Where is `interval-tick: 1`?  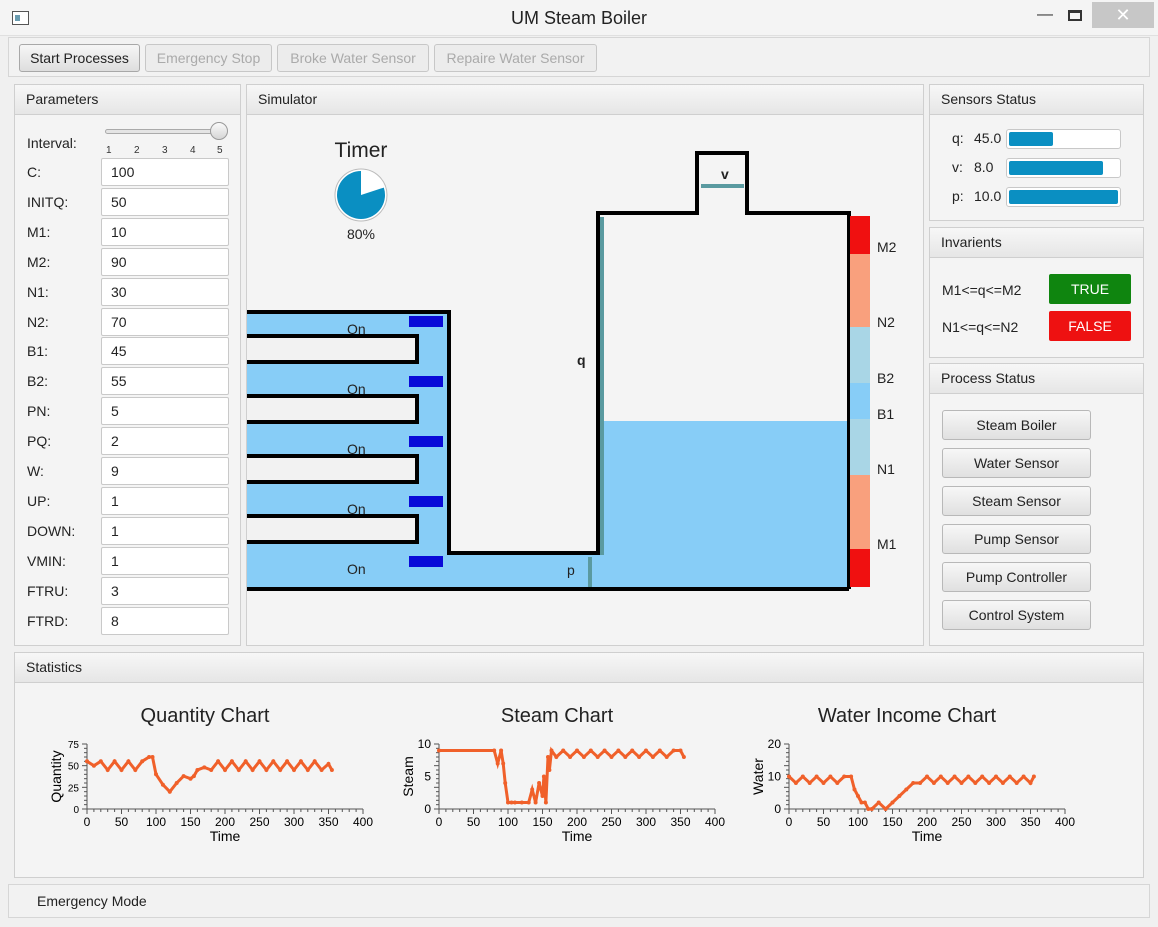
interval-tick: 1 is located at coordinates (109, 150).